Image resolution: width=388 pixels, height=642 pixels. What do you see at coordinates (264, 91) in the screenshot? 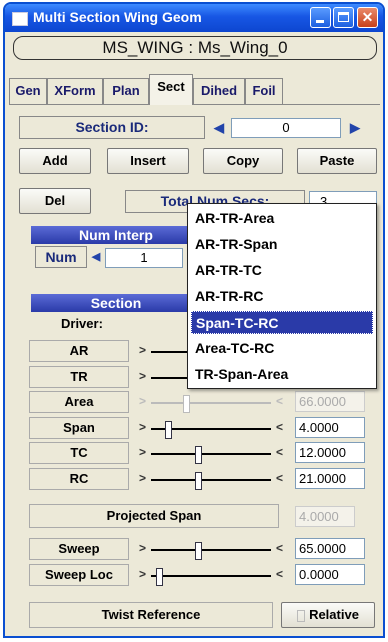
I see `tab-foil: Foil` at bounding box center [264, 91].